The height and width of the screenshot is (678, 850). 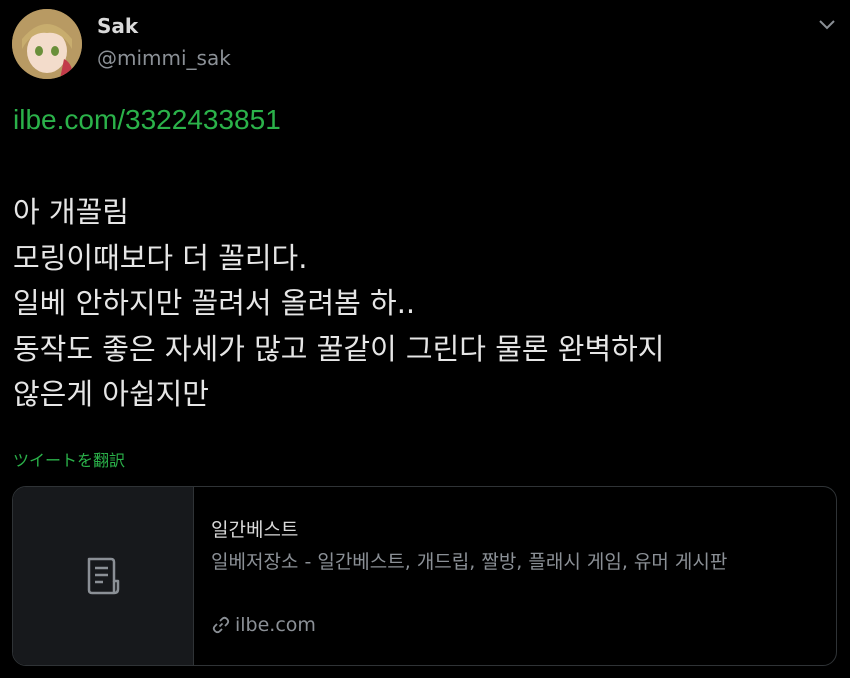 I want to click on document-icon, so click(x=103, y=576).